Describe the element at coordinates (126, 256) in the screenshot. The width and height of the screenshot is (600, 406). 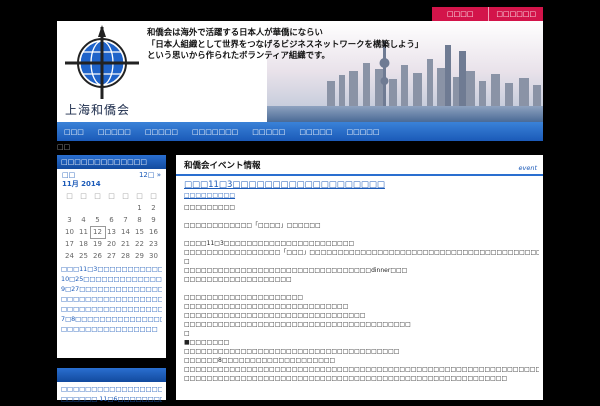
I see `calendar-day: 28` at that location.